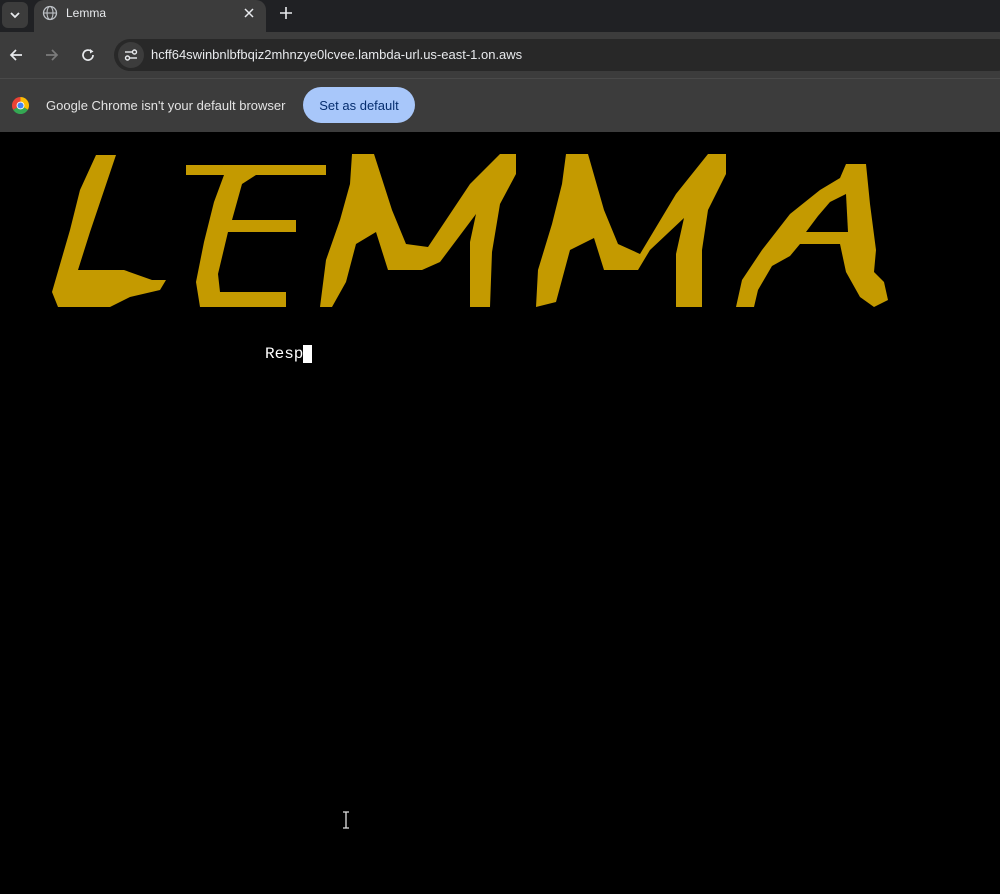 This screenshot has height=894, width=1000. Describe the element at coordinates (20, 105) in the screenshot. I see `chrome-logo-icon` at that location.